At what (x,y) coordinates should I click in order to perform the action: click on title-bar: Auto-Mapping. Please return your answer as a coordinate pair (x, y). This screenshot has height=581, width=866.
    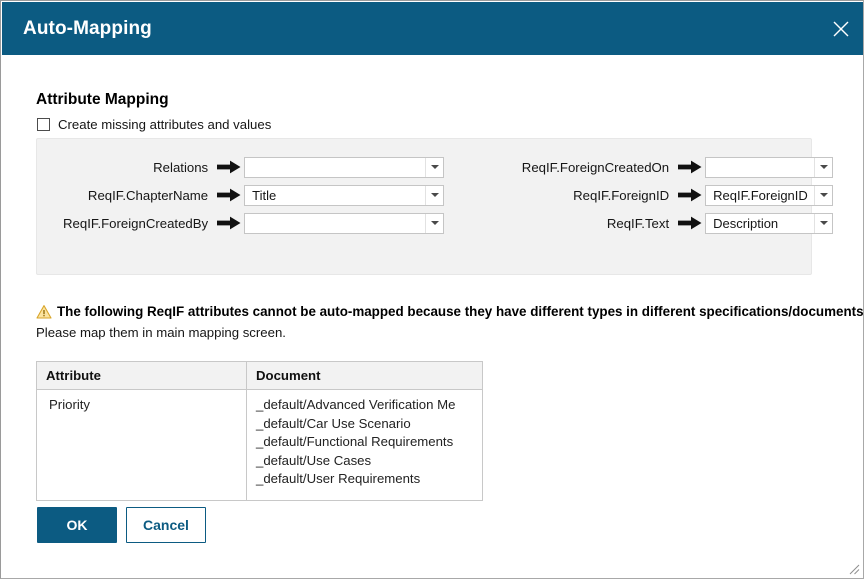
    Looking at the image, I should click on (432, 28).